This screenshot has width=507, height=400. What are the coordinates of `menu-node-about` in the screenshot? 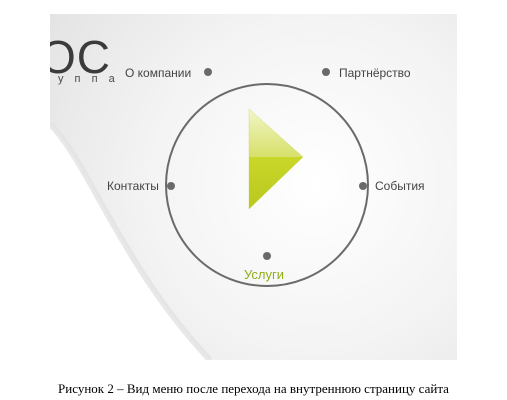 It's located at (208, 72).